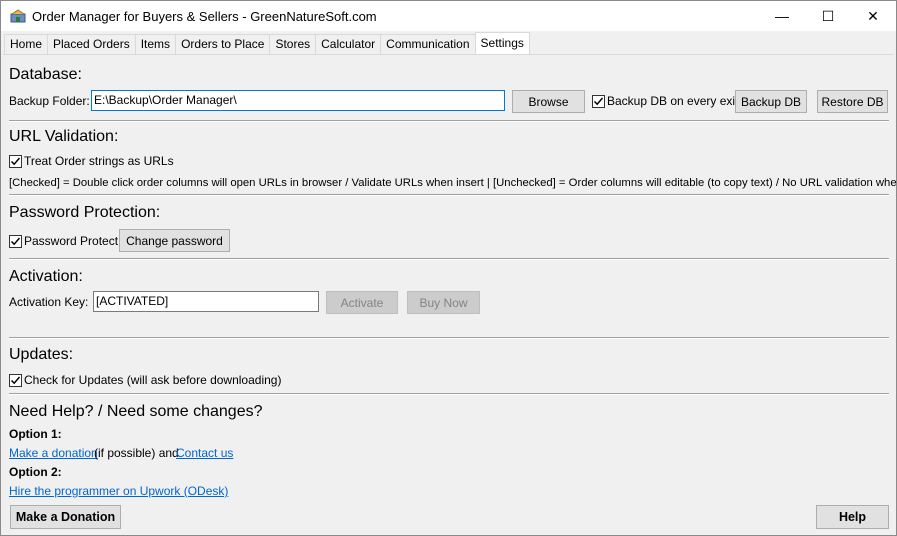 This screenshot has width=897, height=536. I want to click on option-2-label: Option 2:, so click(35, 472).